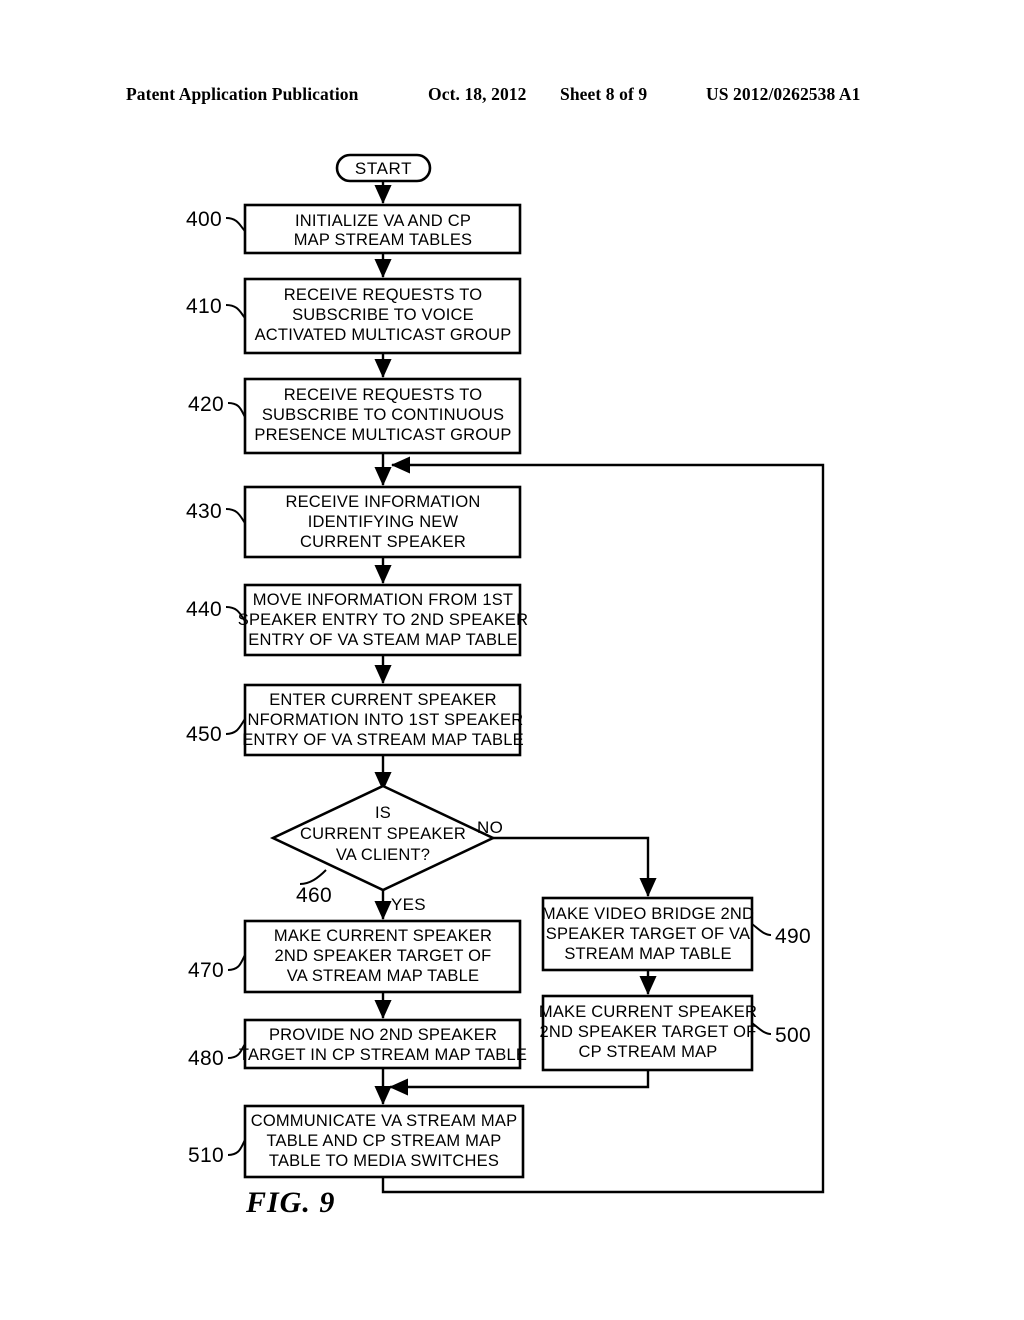 The width and height of the screenshot is (1024, 1320). Describe the element at coordinates (383, 295) in the screenshot. I see `node-410-line-1: RECEIVE REQUESTS TO` at that location.